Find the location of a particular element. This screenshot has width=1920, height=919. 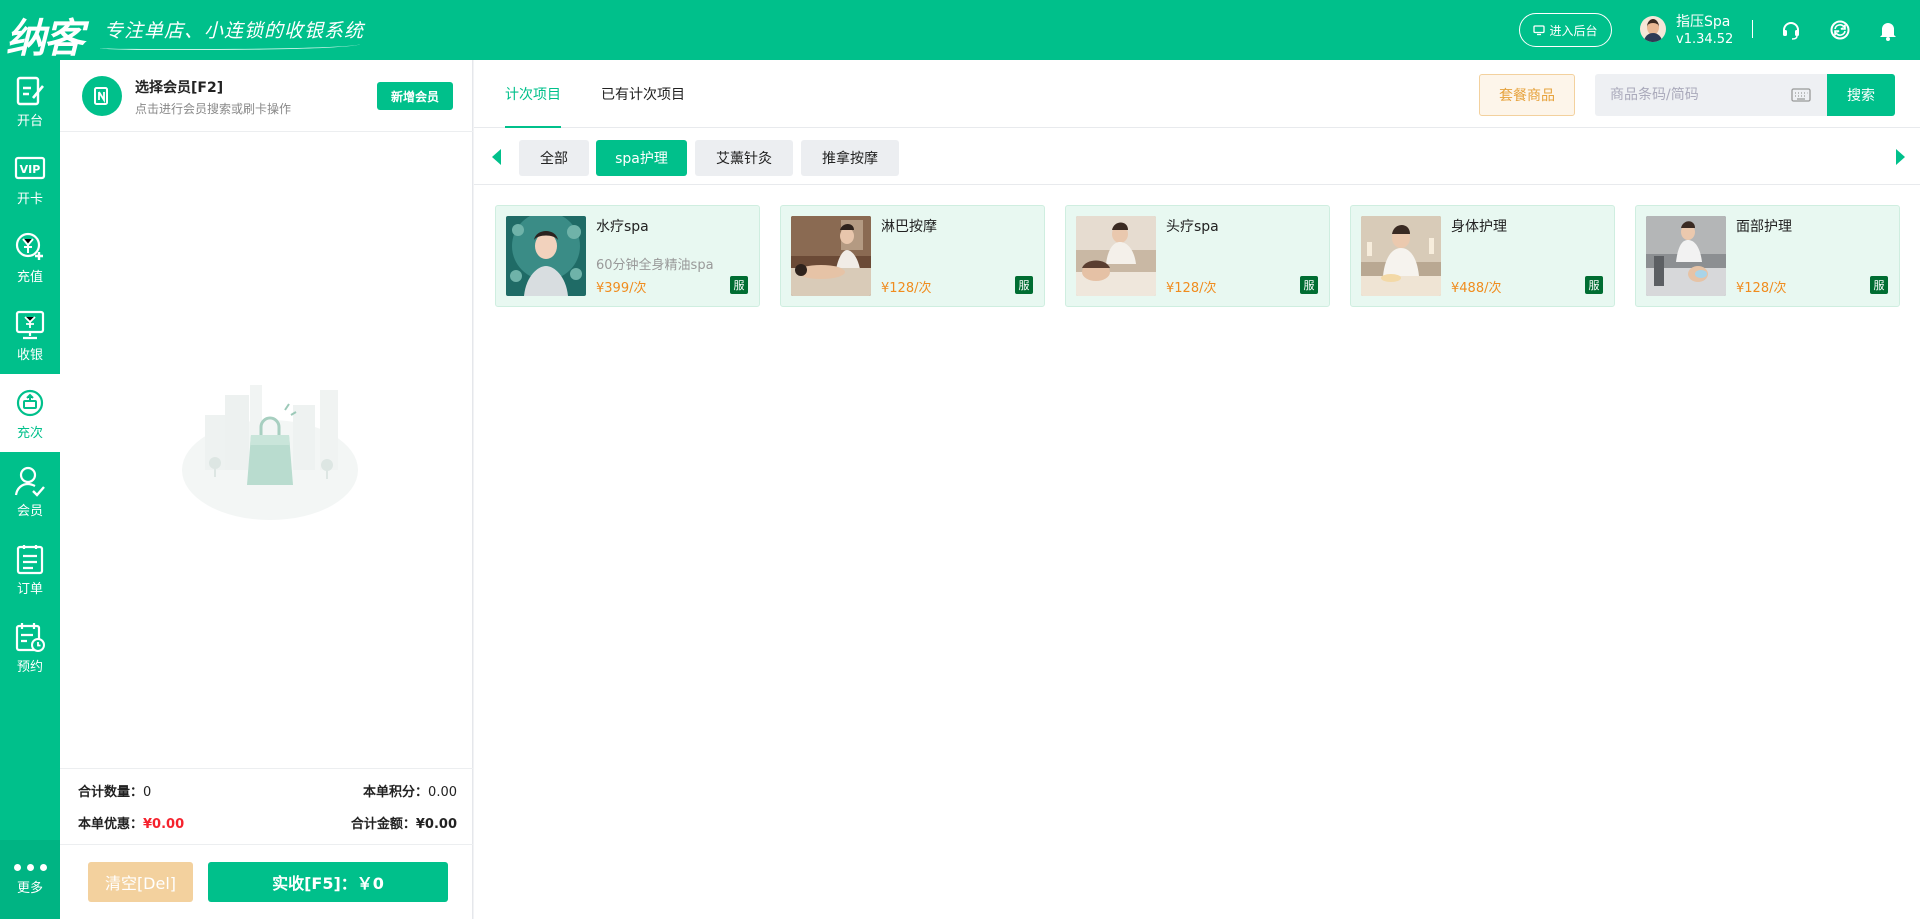

checkout-button: 实收[F5]：￥0 is located at coordinates (328, 882).